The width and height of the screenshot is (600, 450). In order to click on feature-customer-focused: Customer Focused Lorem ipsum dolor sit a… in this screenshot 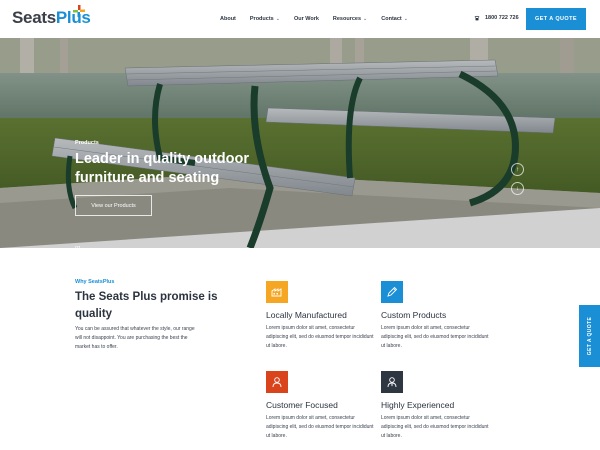, I will do `click(321, 406)`.